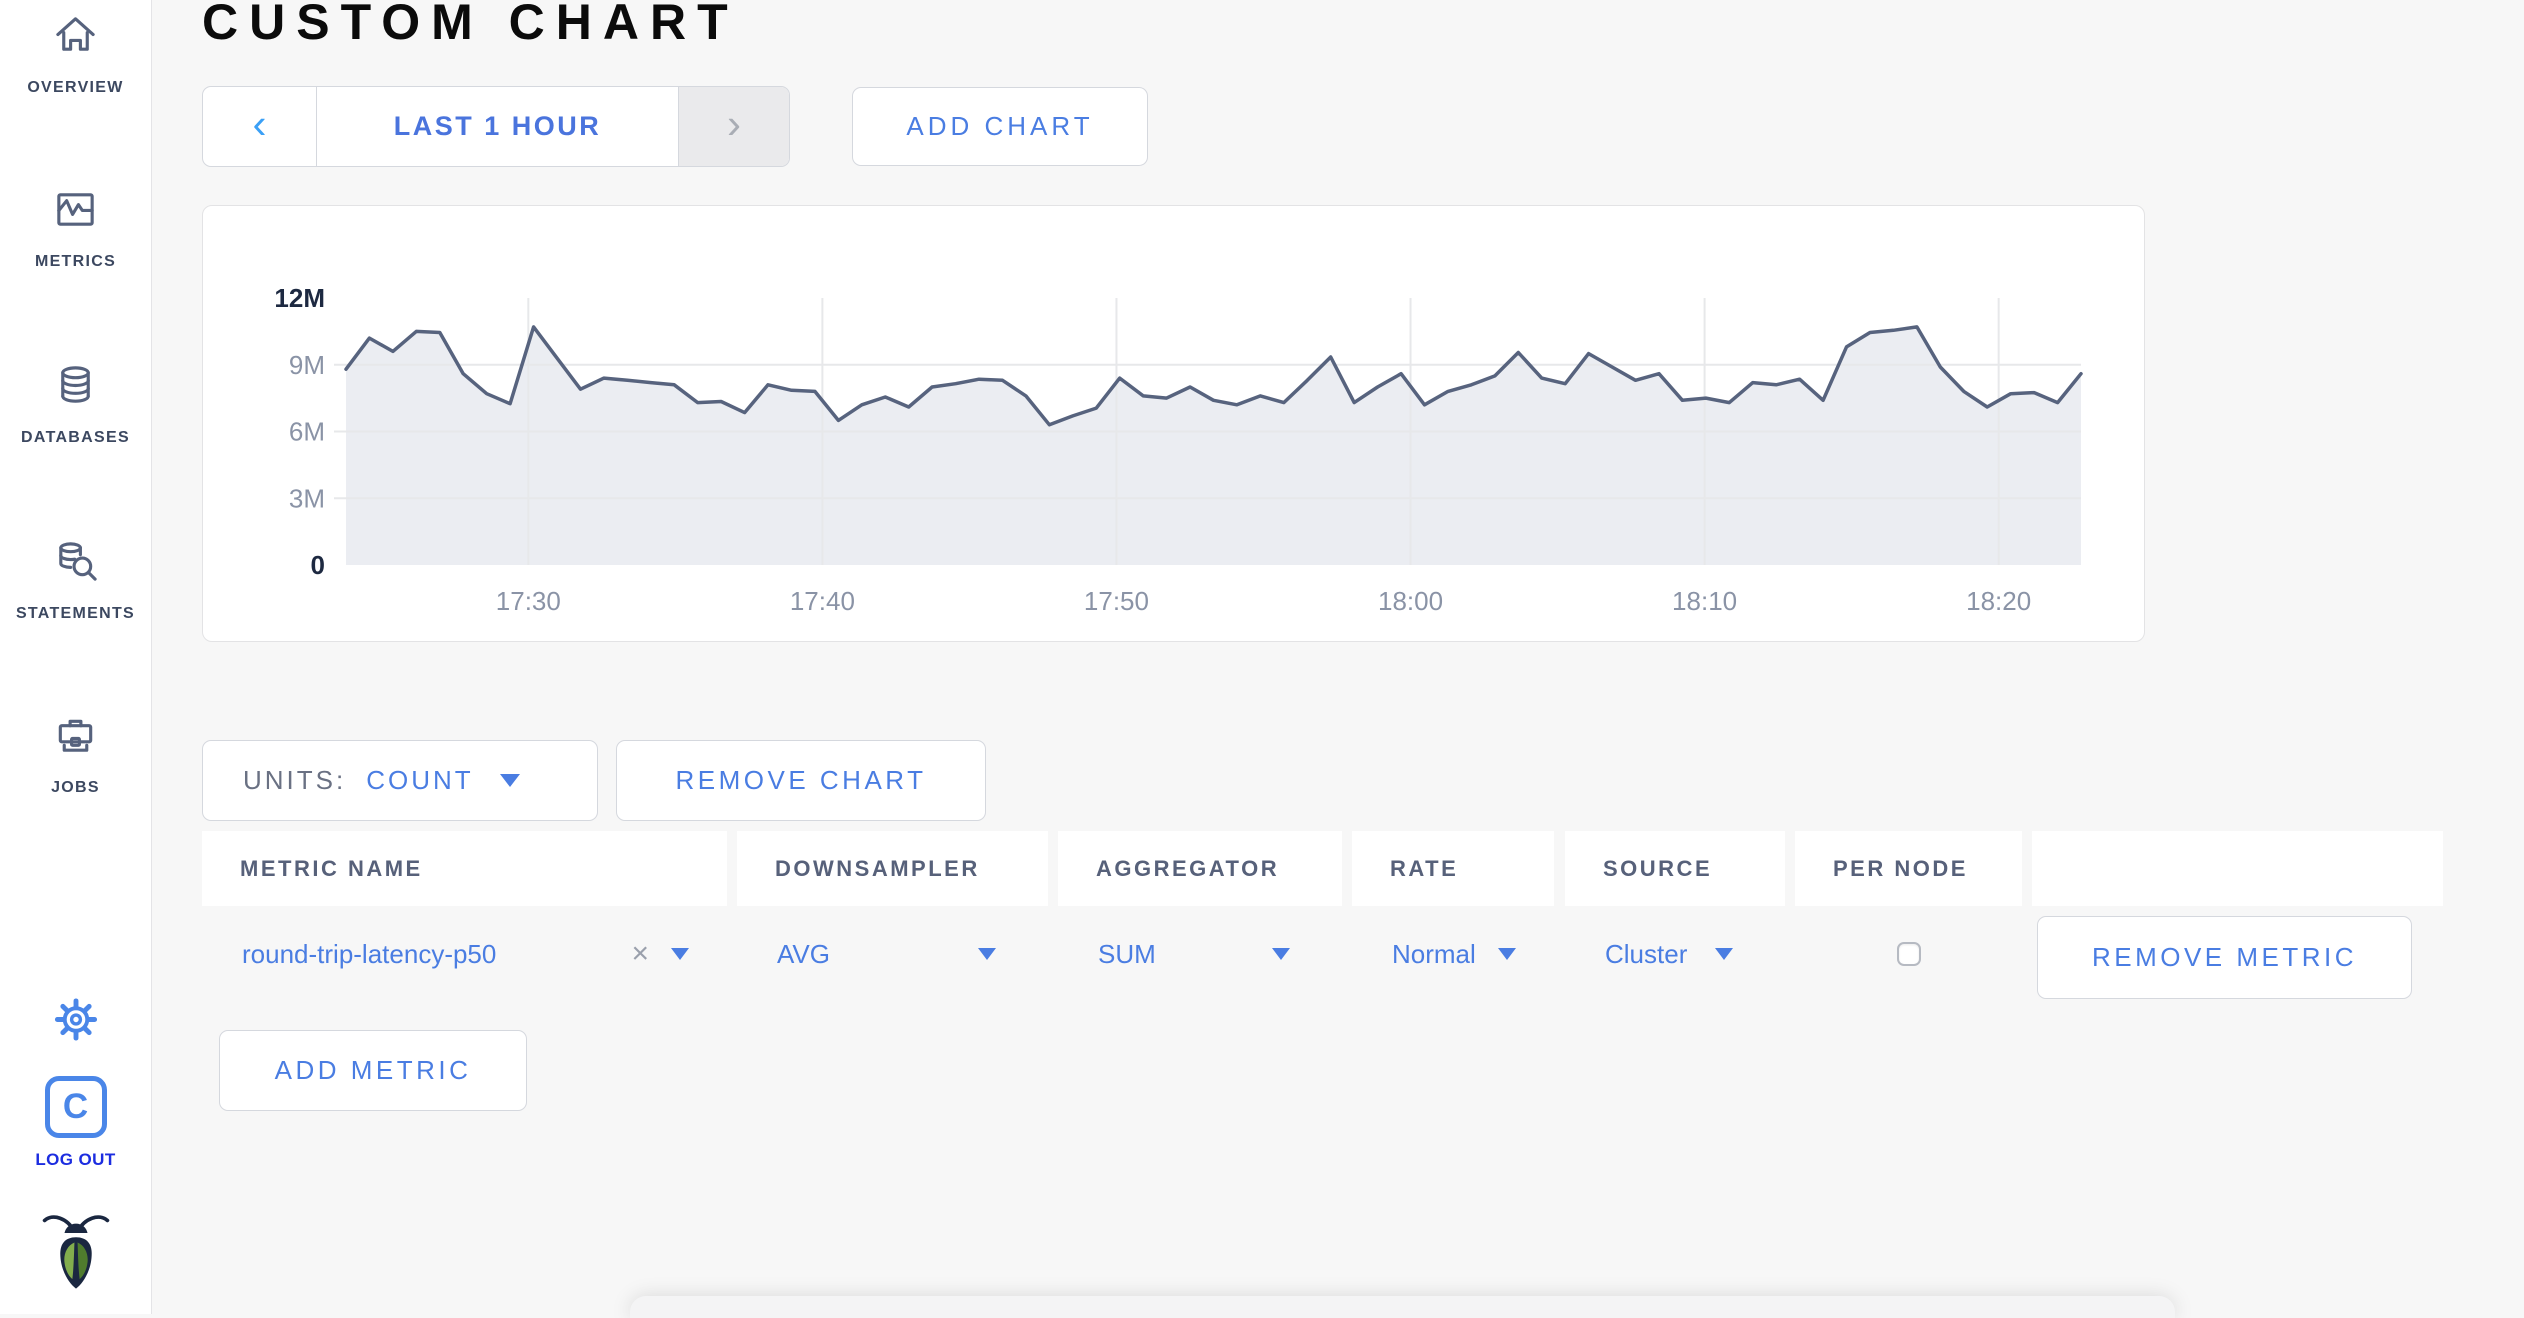 This screenshot has width=2524, height=1318. I want to click on remove-chart-button: REMOVE CHART, so click(801, 780).